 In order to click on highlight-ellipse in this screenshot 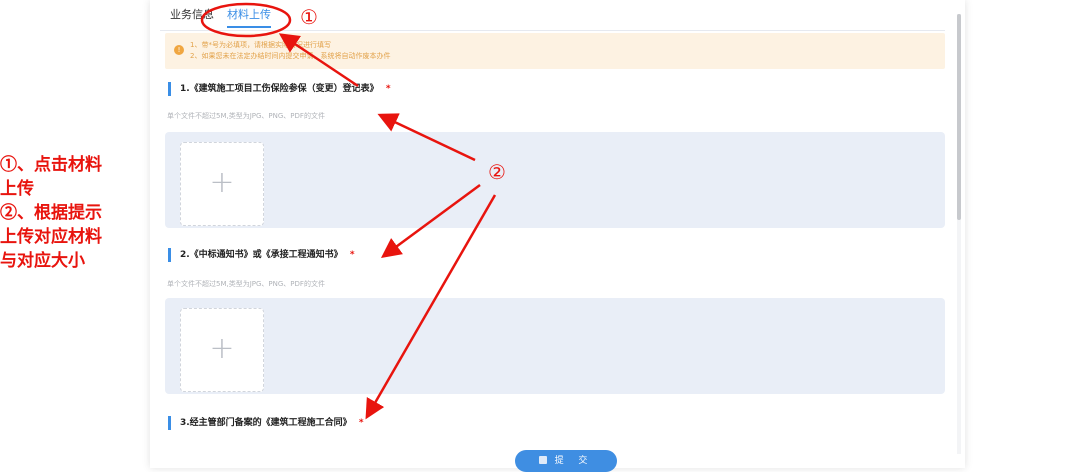, I will do `click(246, 20)`.